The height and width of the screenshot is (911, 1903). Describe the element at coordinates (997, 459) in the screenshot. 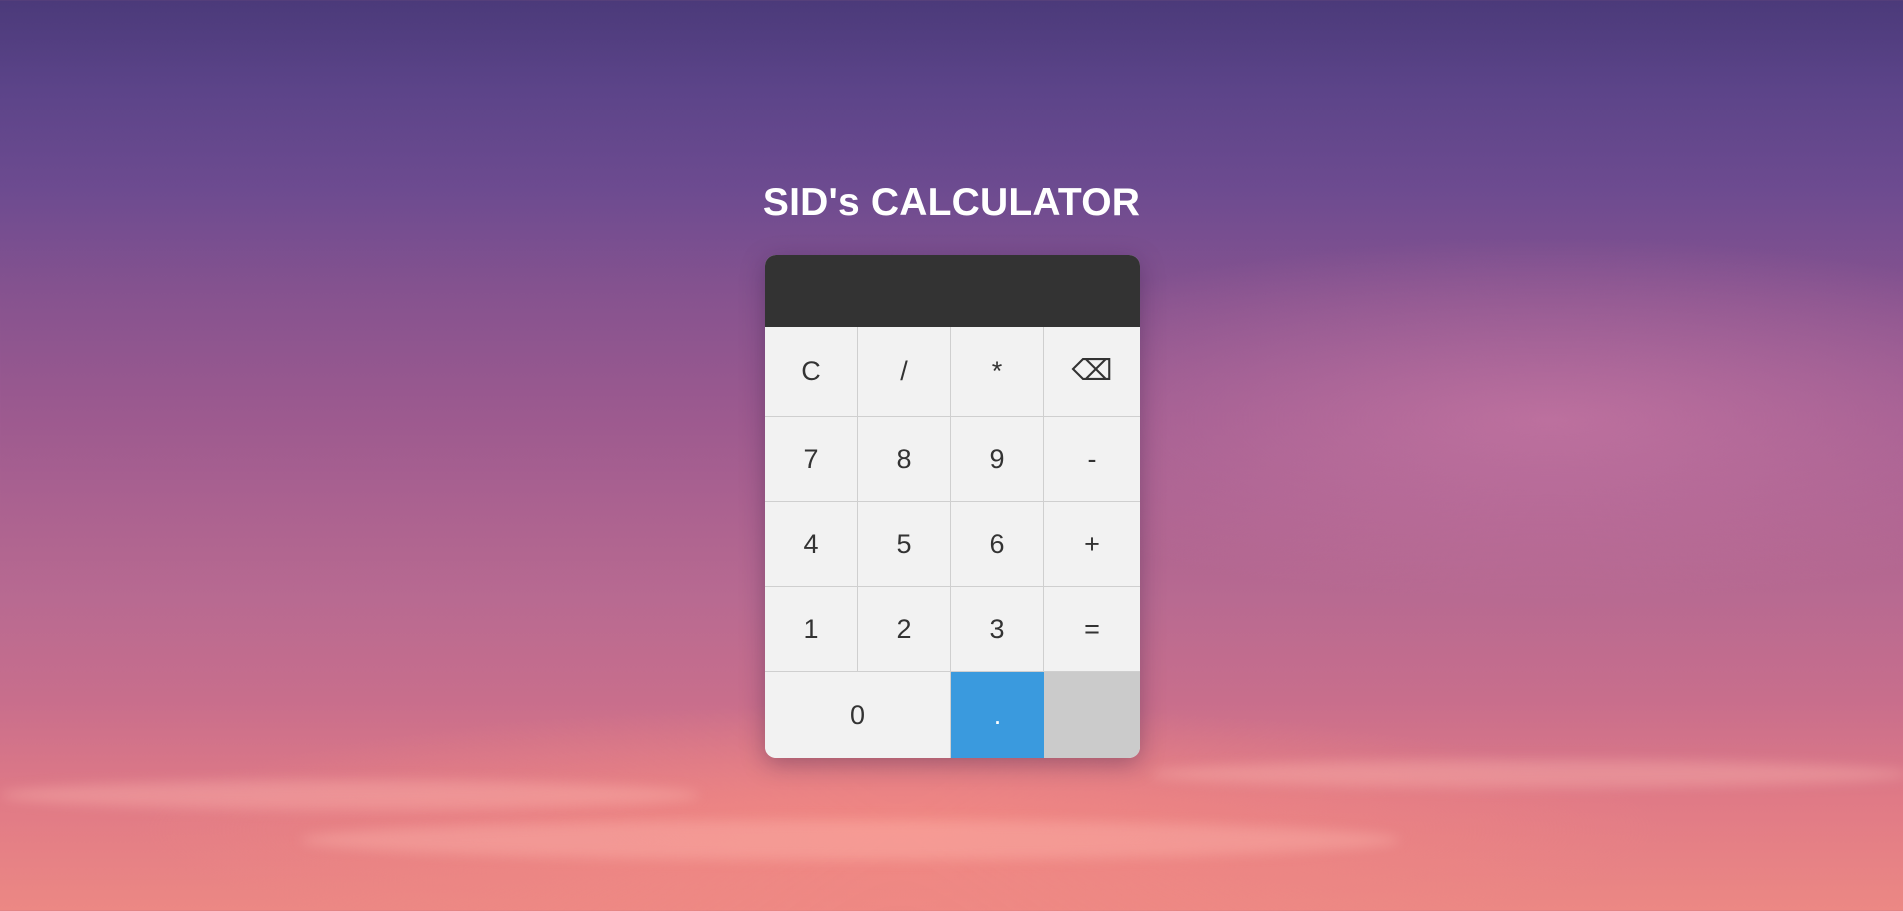

I see `digit-9-button: 9` at that location.